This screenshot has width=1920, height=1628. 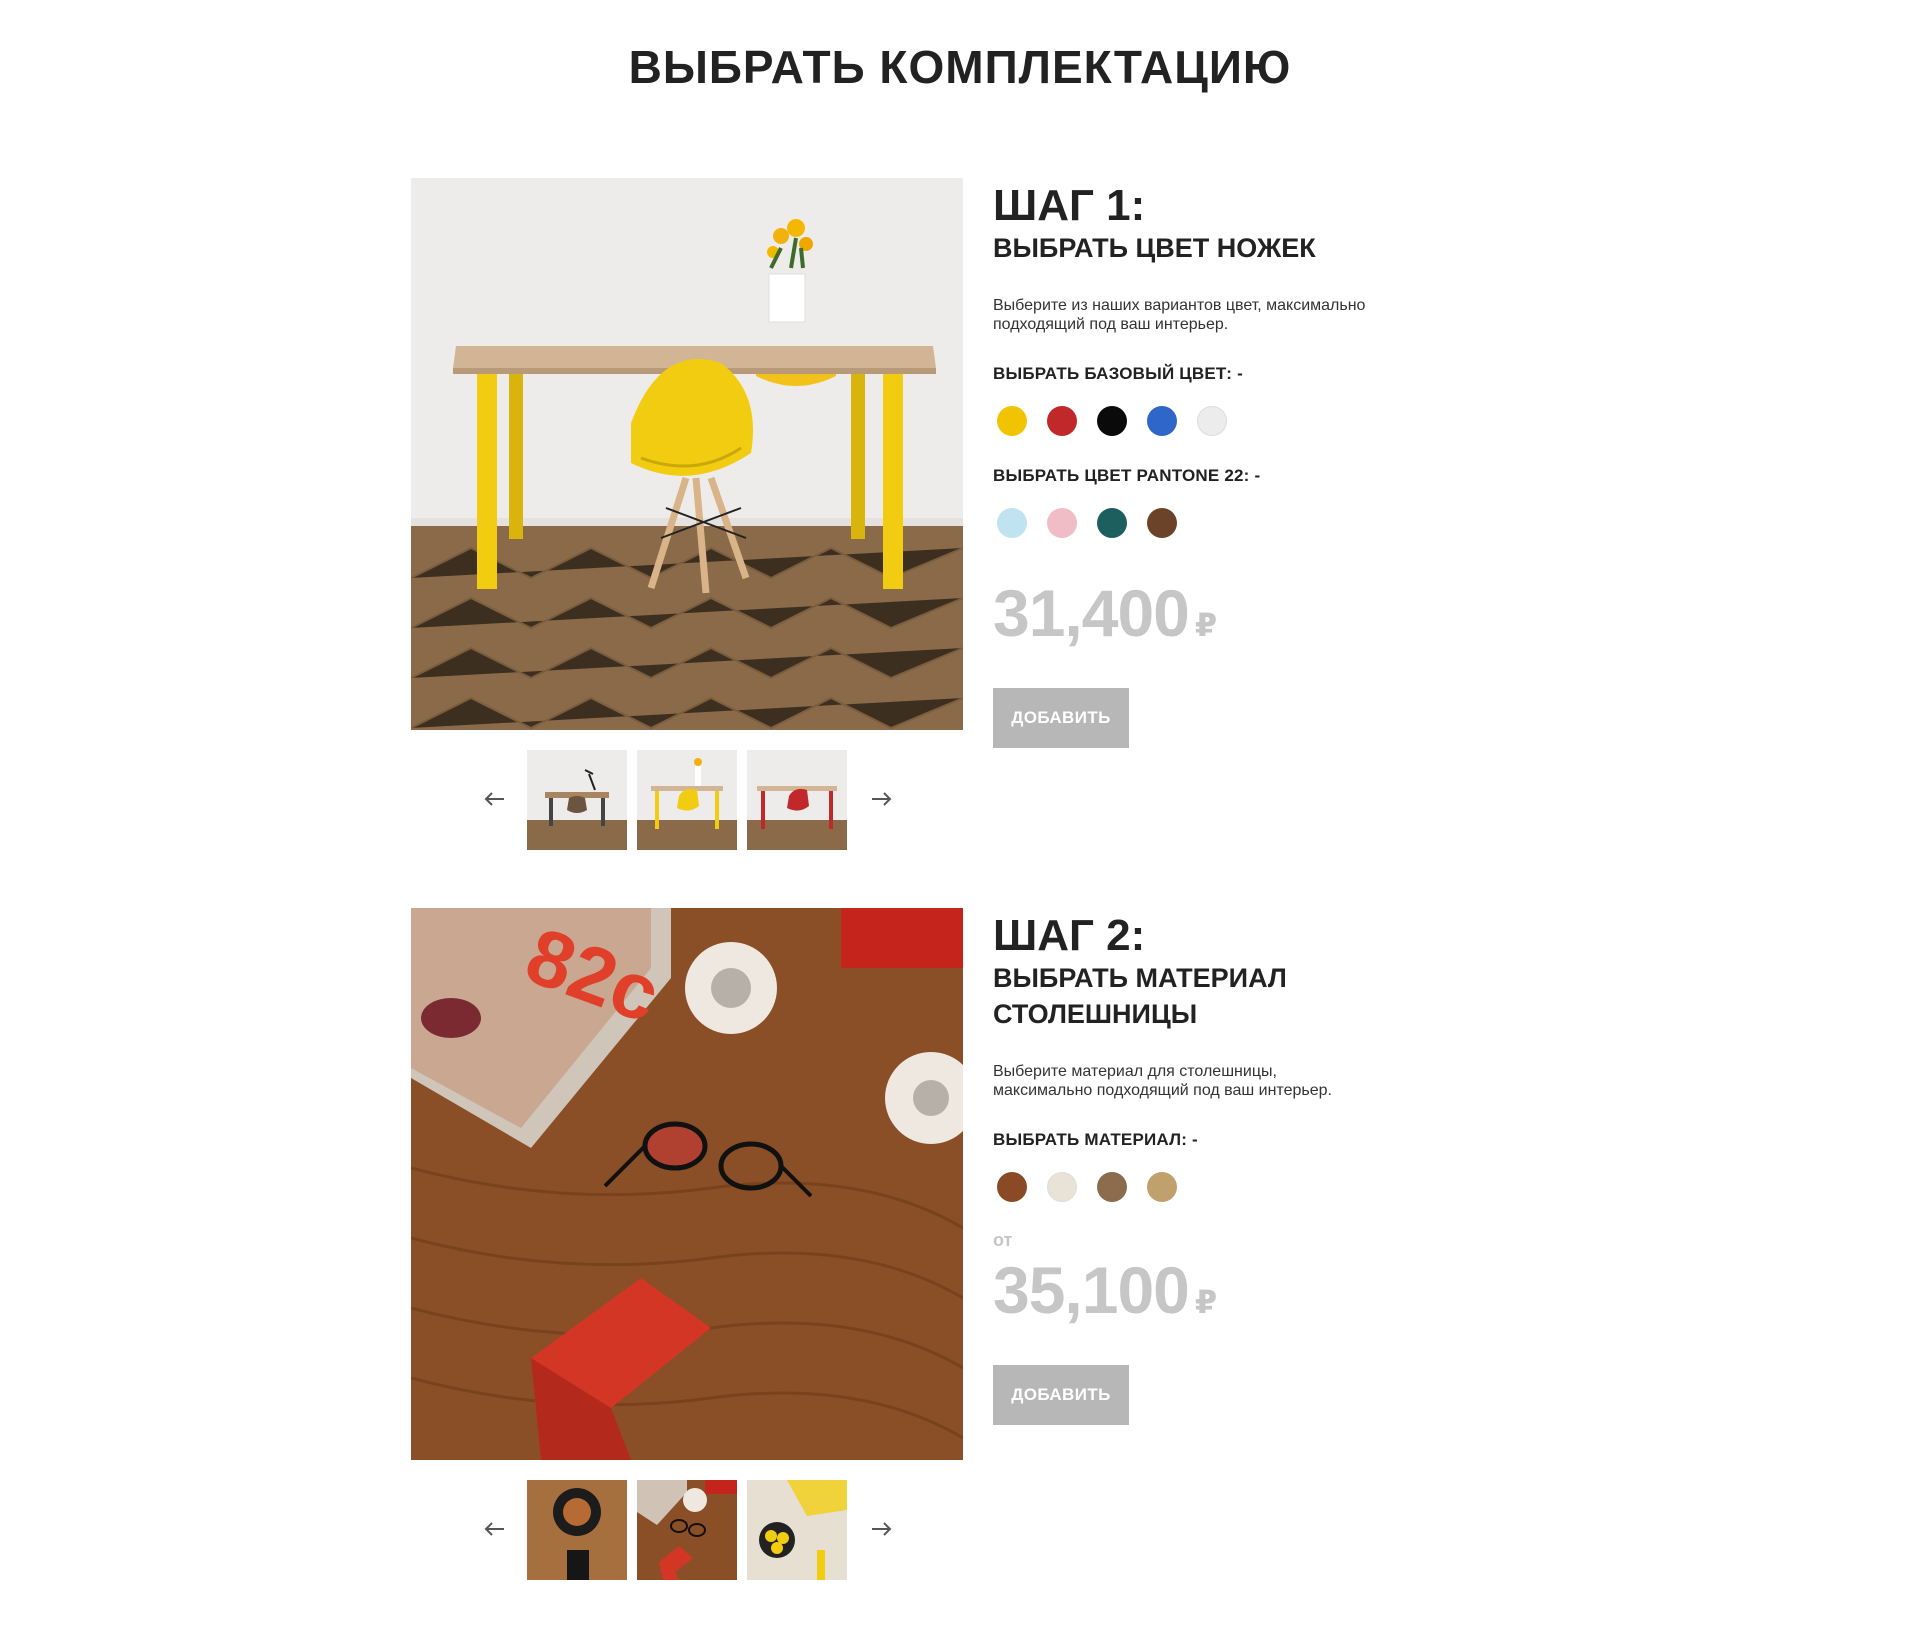 I want to click on swatch-walnut, so click(x=1012, y=1187).